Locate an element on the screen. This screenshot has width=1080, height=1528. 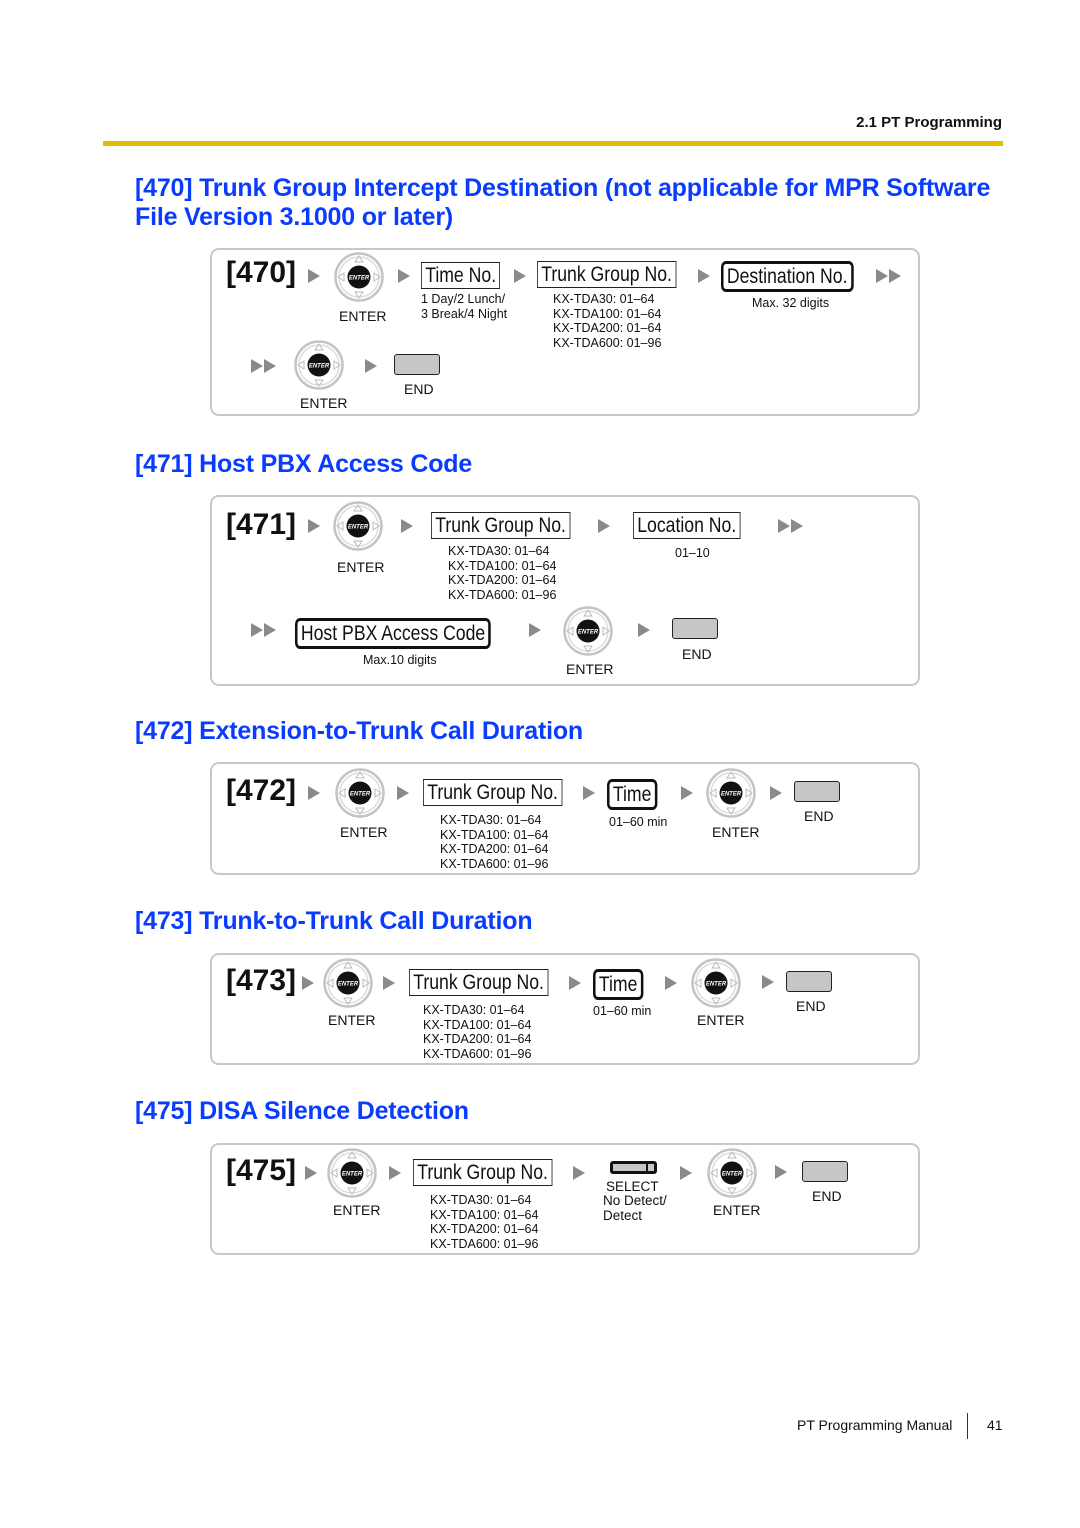
program-code: [473] is located at coordinates (261, 980).